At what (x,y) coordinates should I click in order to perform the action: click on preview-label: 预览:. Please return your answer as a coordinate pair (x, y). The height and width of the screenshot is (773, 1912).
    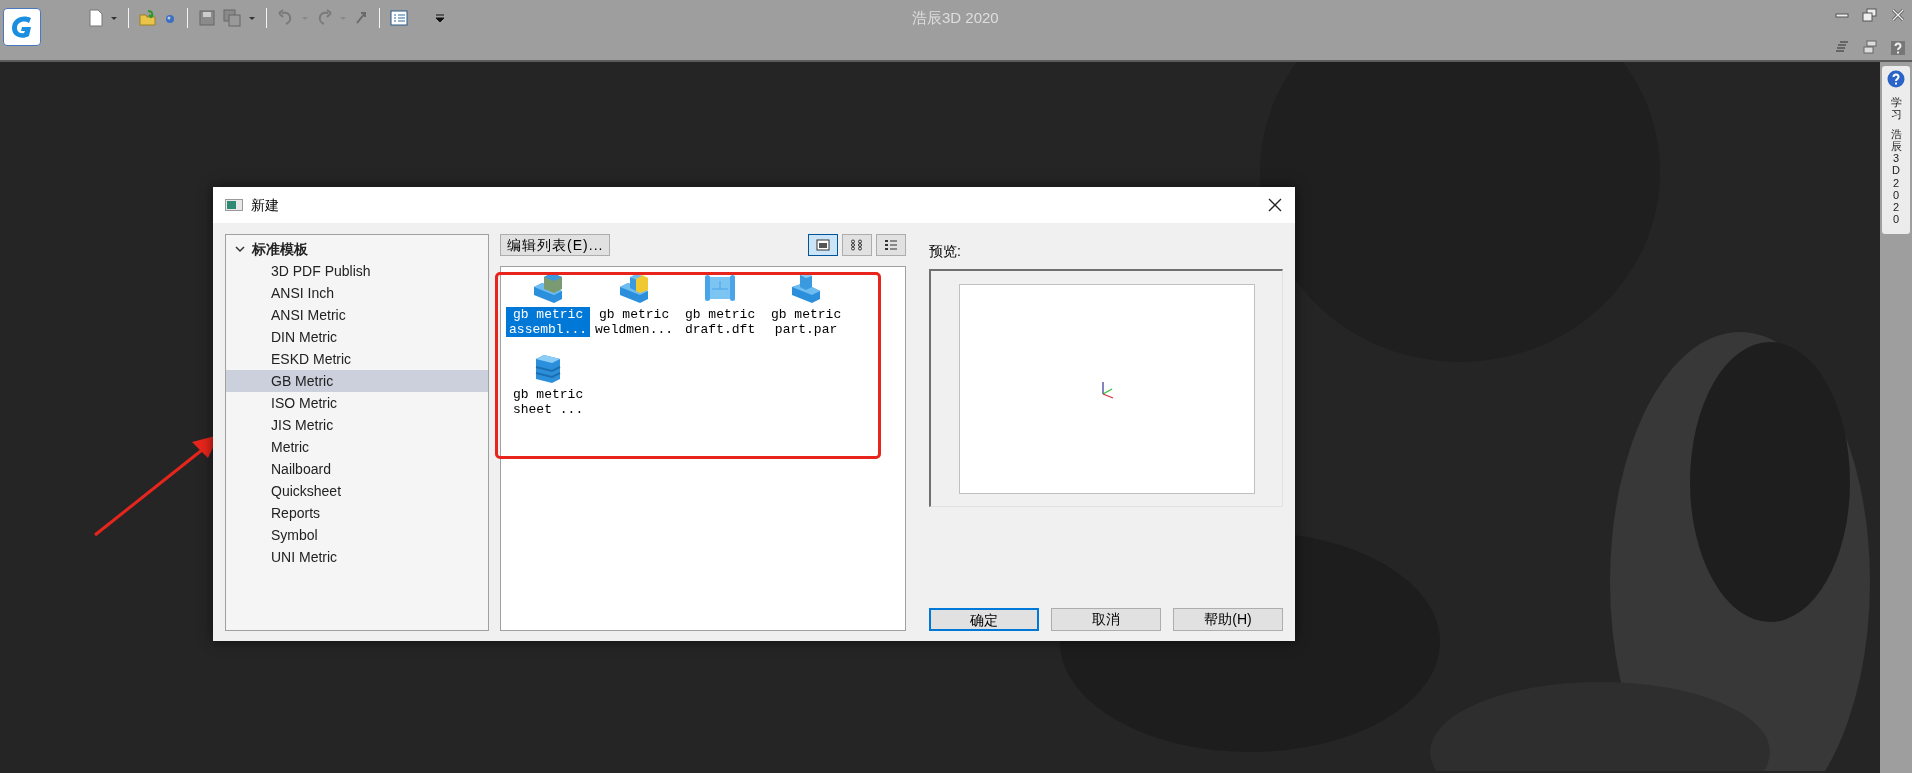
    Looking at the image, I should click on (945, 251).